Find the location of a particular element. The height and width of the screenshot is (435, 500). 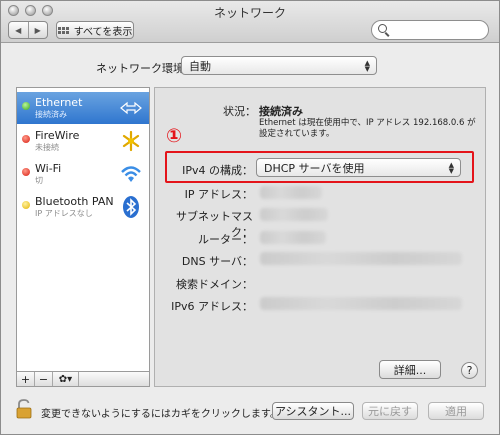

service-item-ethernet: Ethernet 接続済み is located at coordinates (83, 108).